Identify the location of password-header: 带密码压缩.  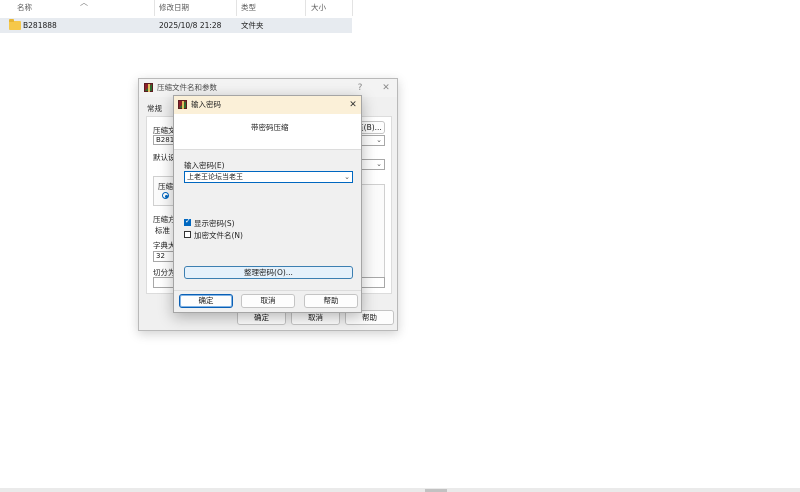
(267, 132).